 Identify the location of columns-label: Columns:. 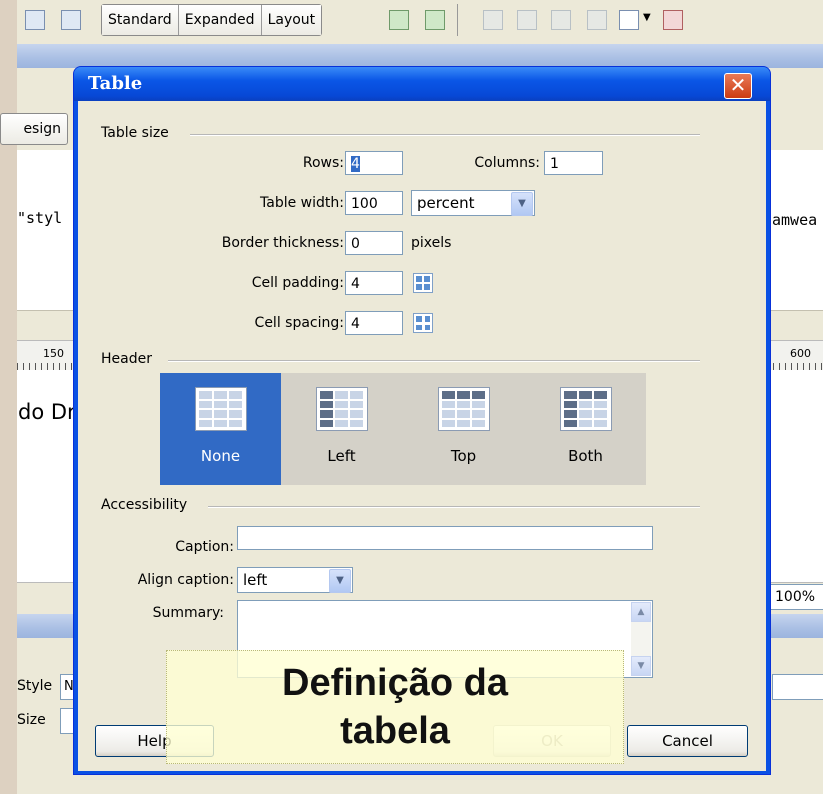
(507, 163).